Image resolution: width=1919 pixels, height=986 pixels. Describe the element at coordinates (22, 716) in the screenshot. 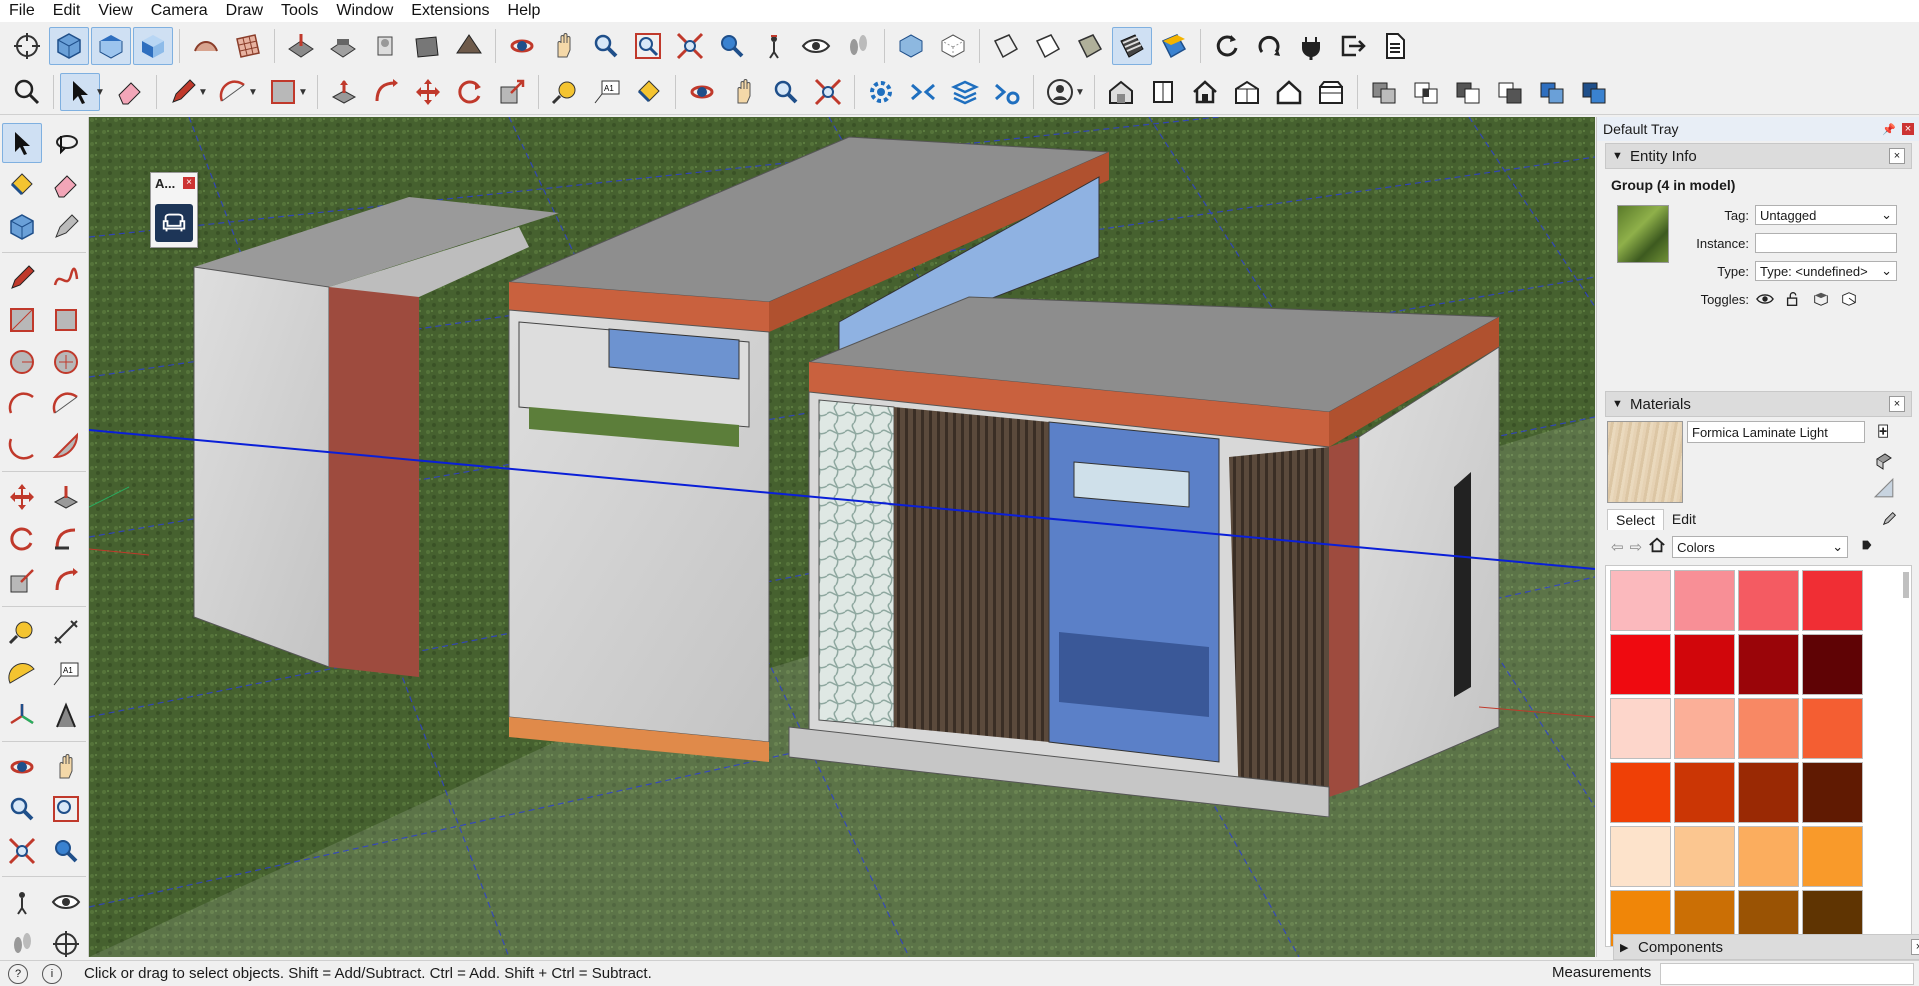

I see `axes-icon` at that location.